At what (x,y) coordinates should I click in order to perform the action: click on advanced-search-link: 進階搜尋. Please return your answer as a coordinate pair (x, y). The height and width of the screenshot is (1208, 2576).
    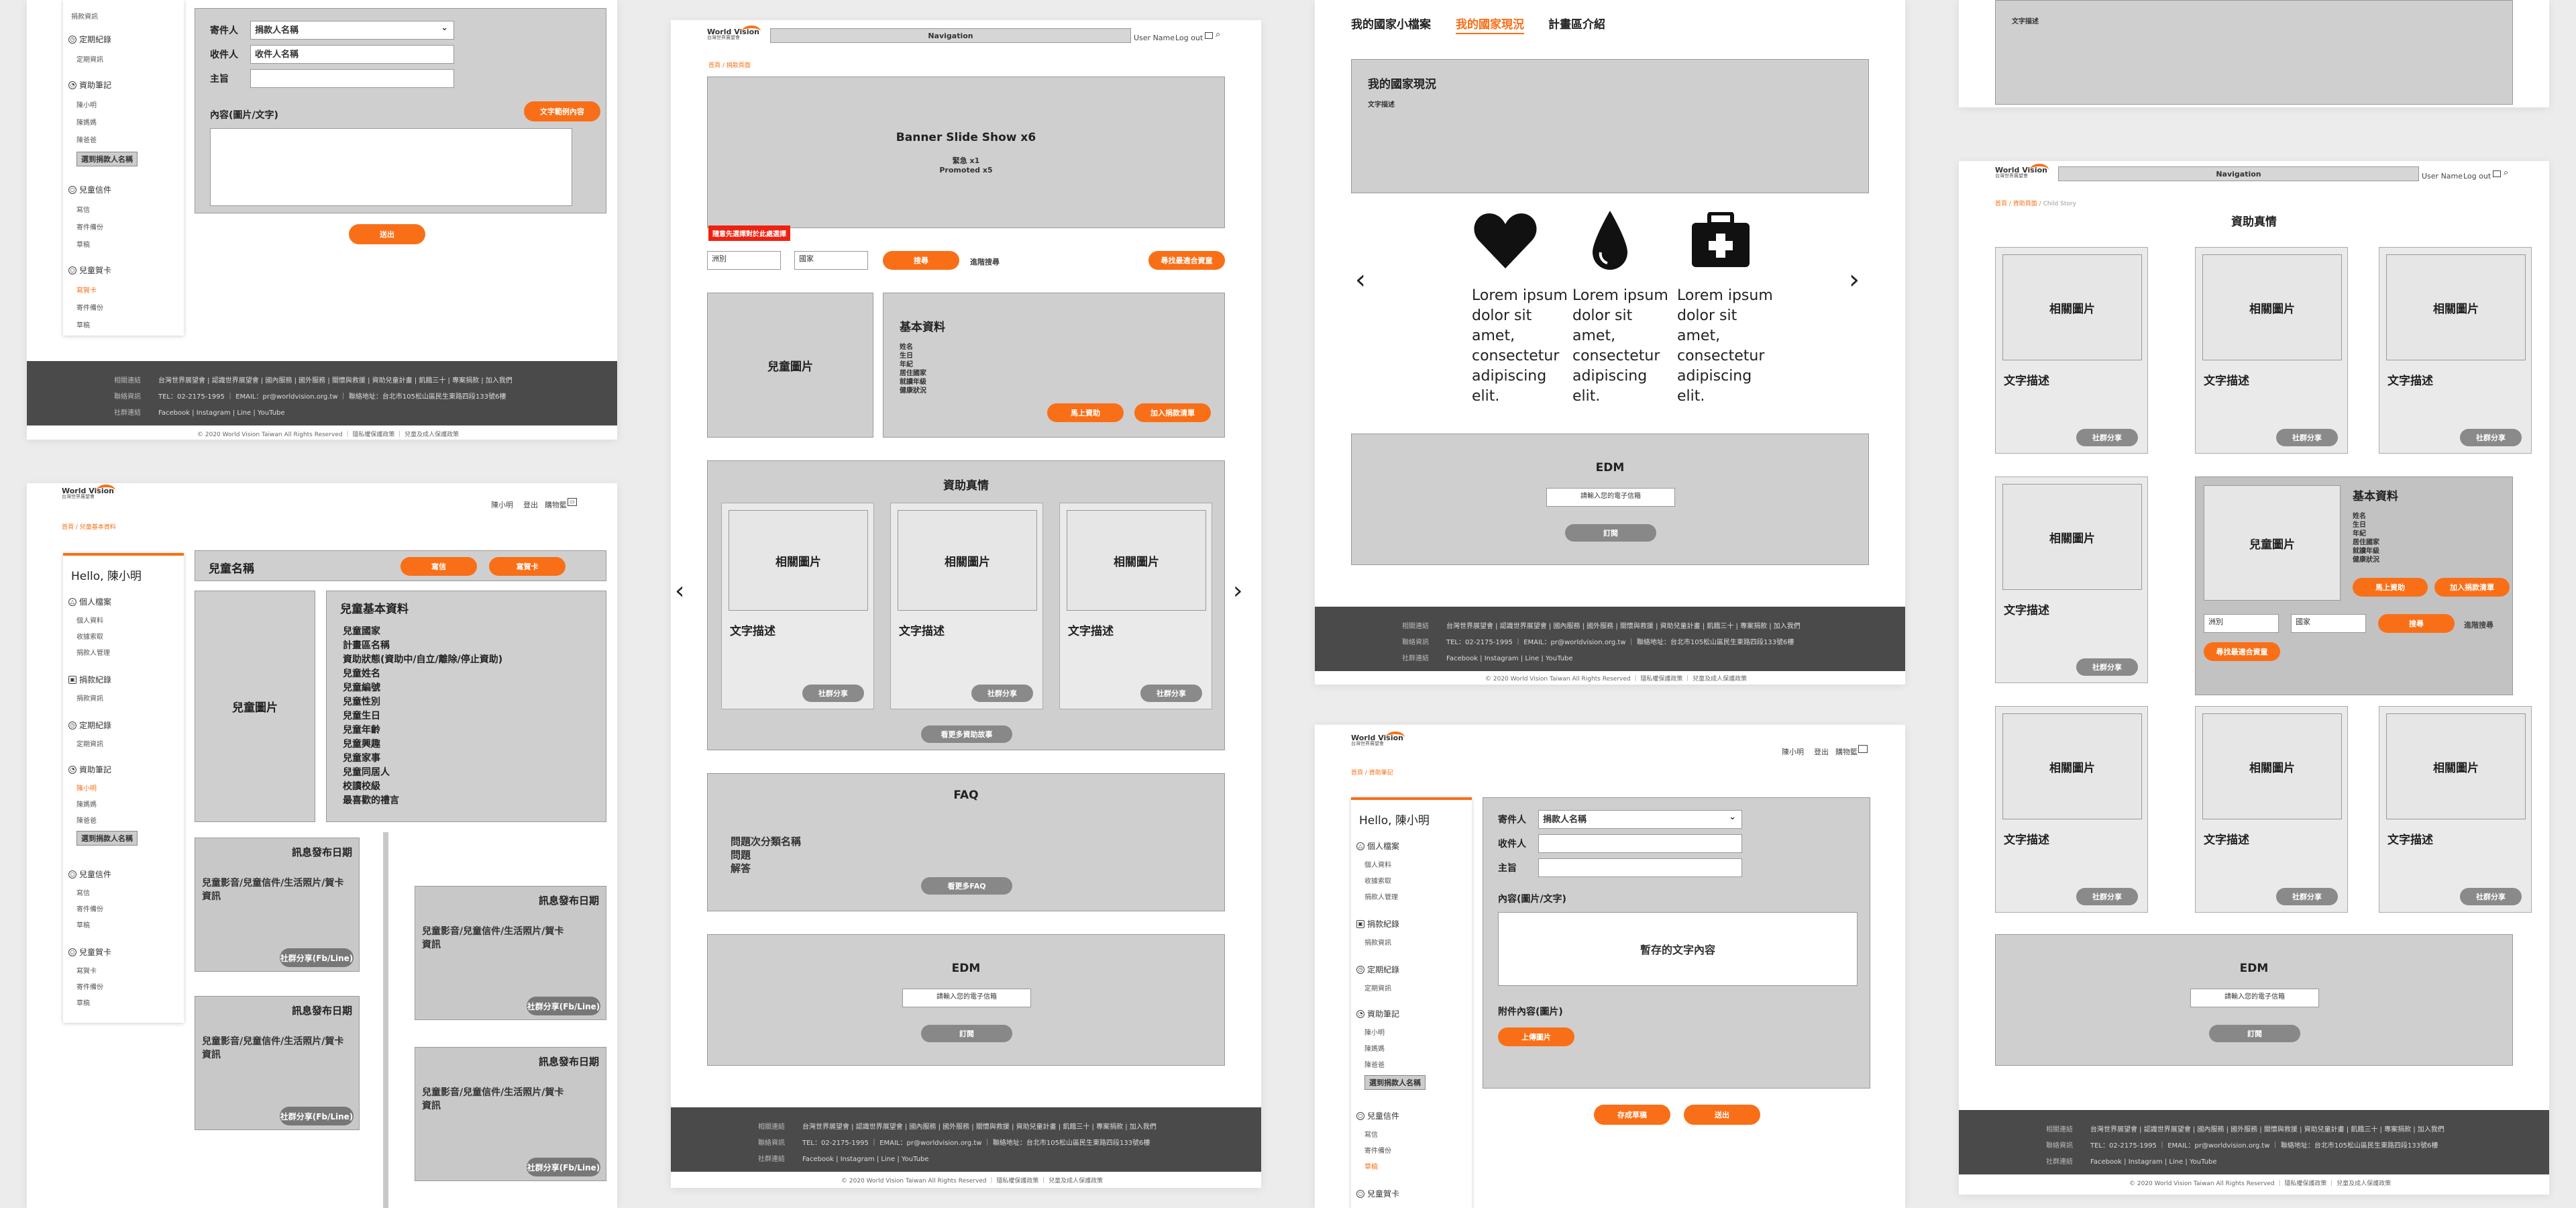
    Looking at the image, I should click on (2478, 624).